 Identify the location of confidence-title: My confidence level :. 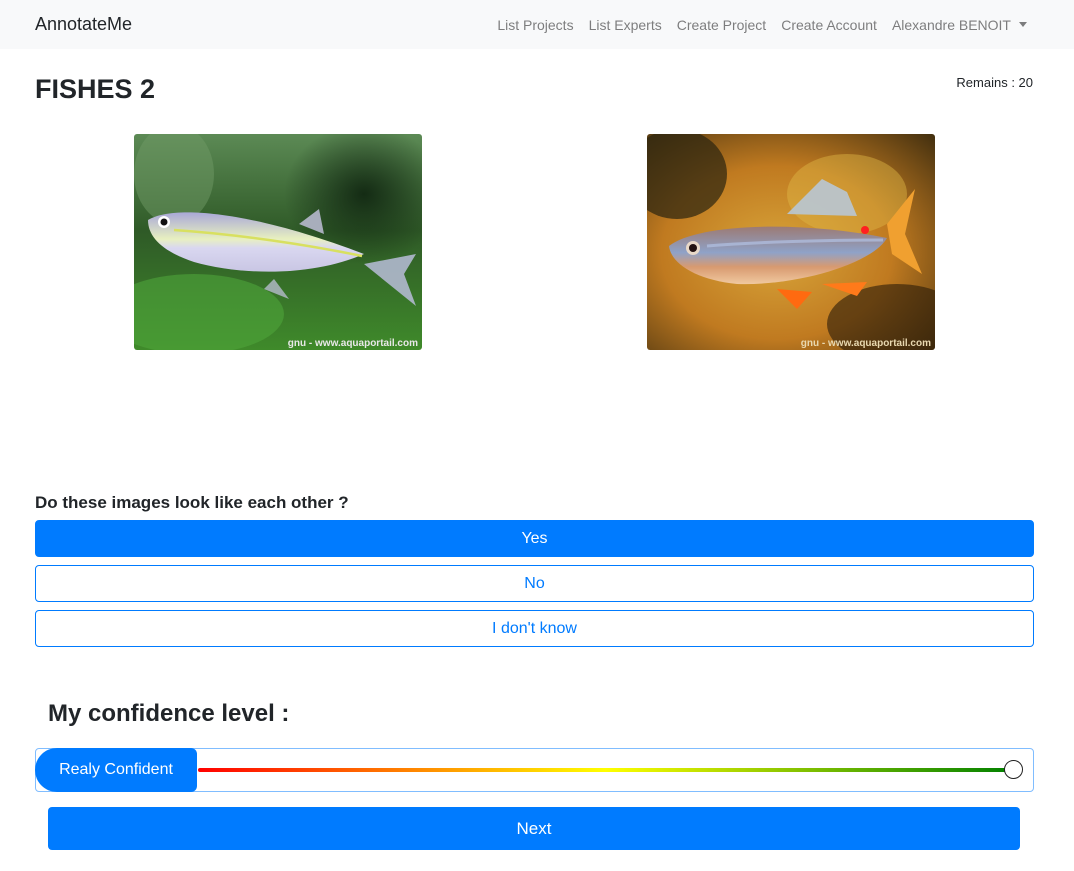
(169, 713).